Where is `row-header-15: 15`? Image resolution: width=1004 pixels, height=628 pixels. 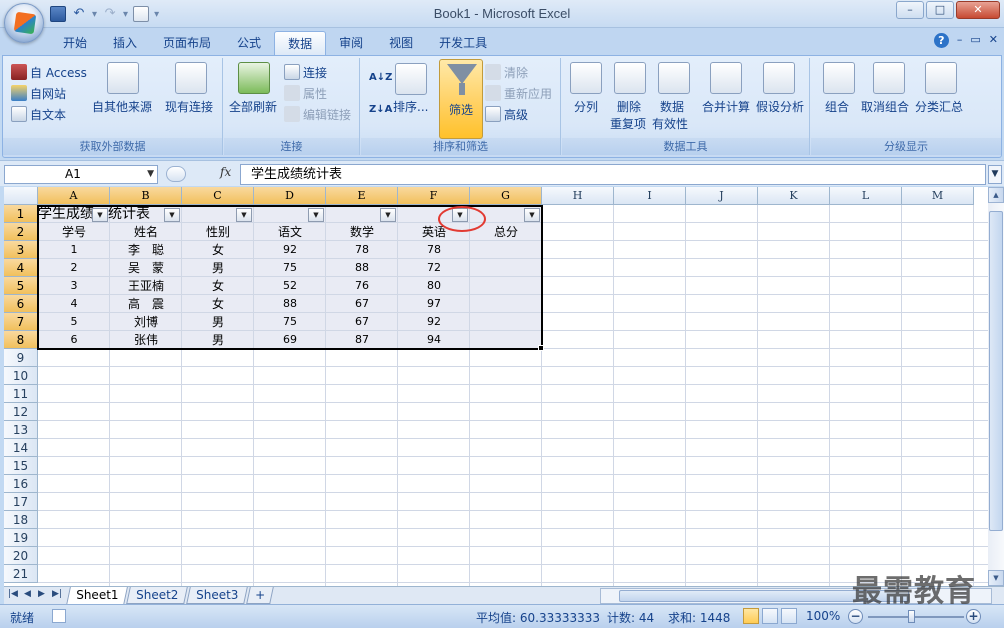
row-header-15: 15 is located at coordinates (21, 466).